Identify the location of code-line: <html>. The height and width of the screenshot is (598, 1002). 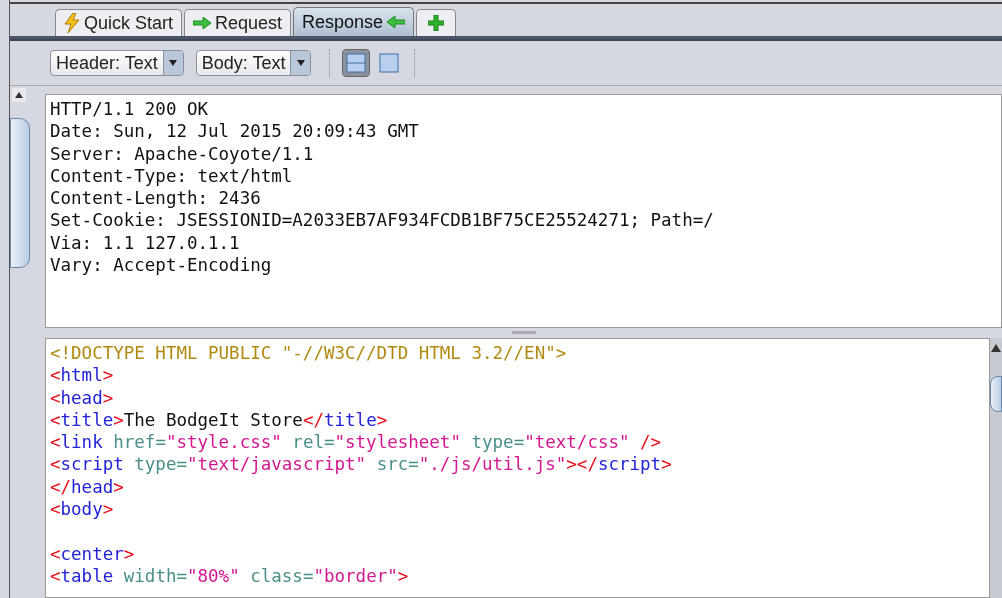
(82, 375).